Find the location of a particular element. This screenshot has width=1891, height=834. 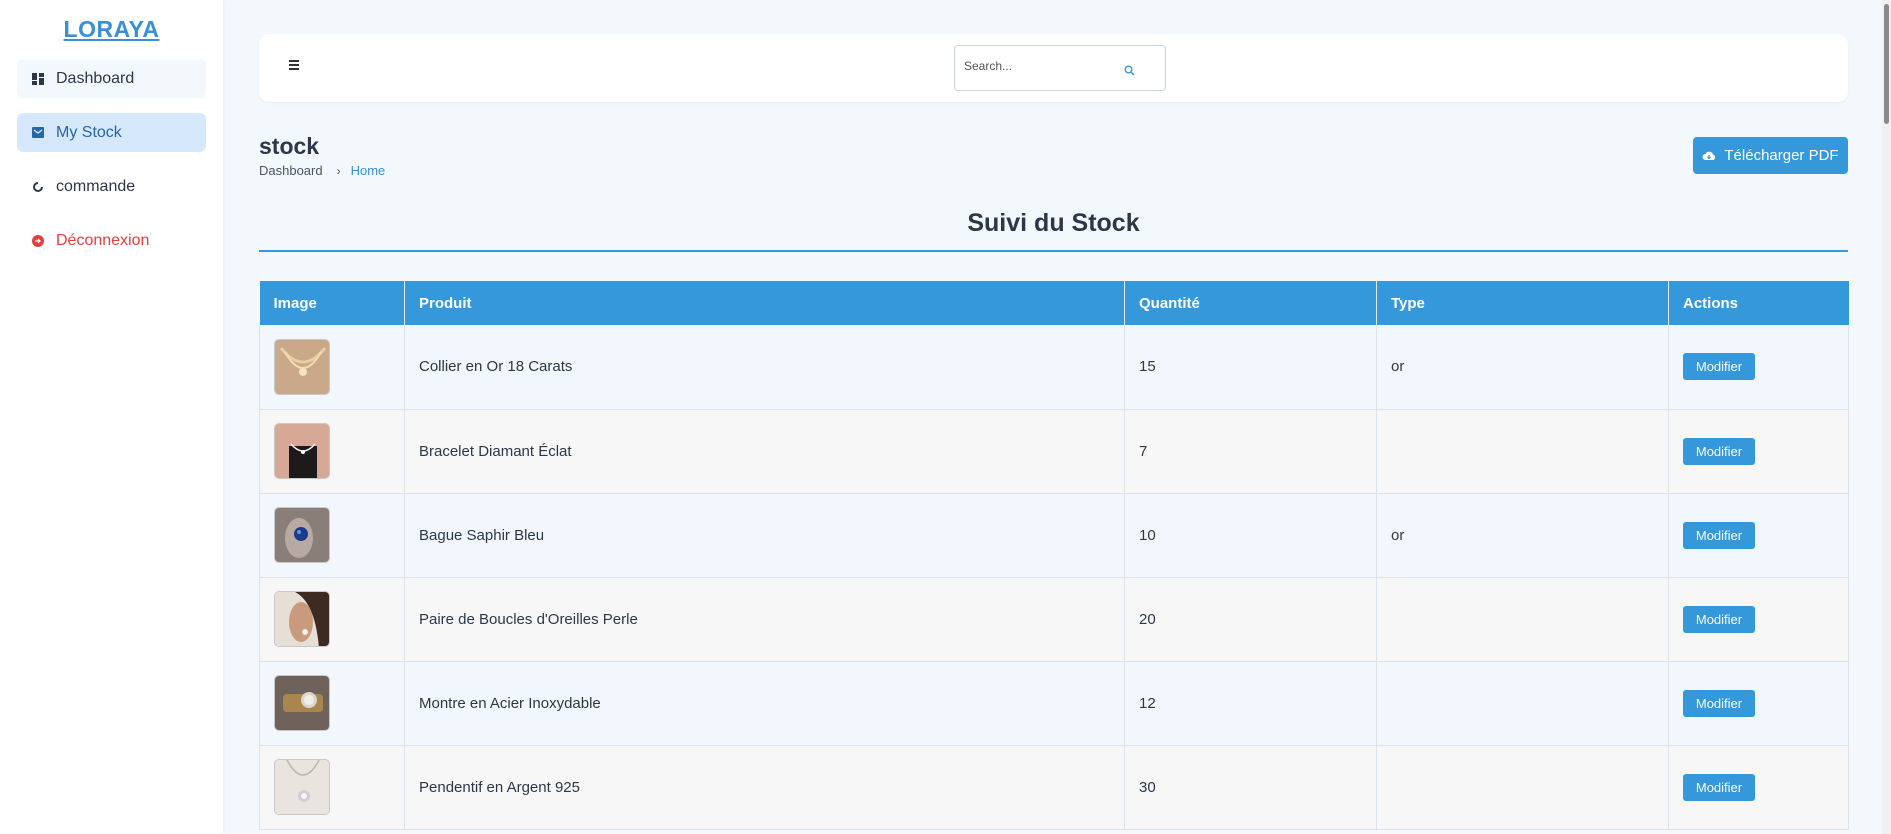

brand-logo: LORAYA is located at coordinates (111, 29).